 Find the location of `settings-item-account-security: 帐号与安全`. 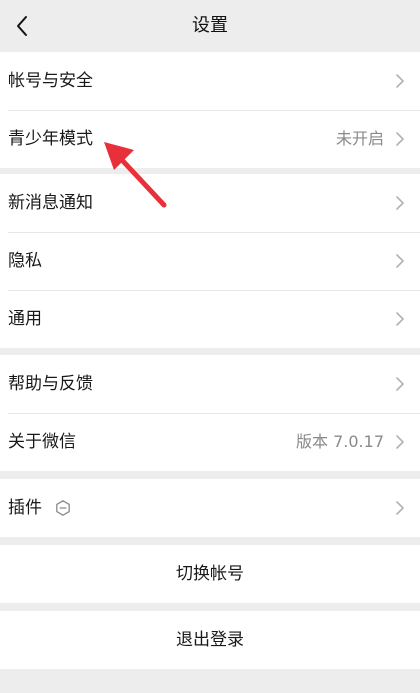

settings-item-account-security: 帐号与安全 is located at coordinates (210, 81).